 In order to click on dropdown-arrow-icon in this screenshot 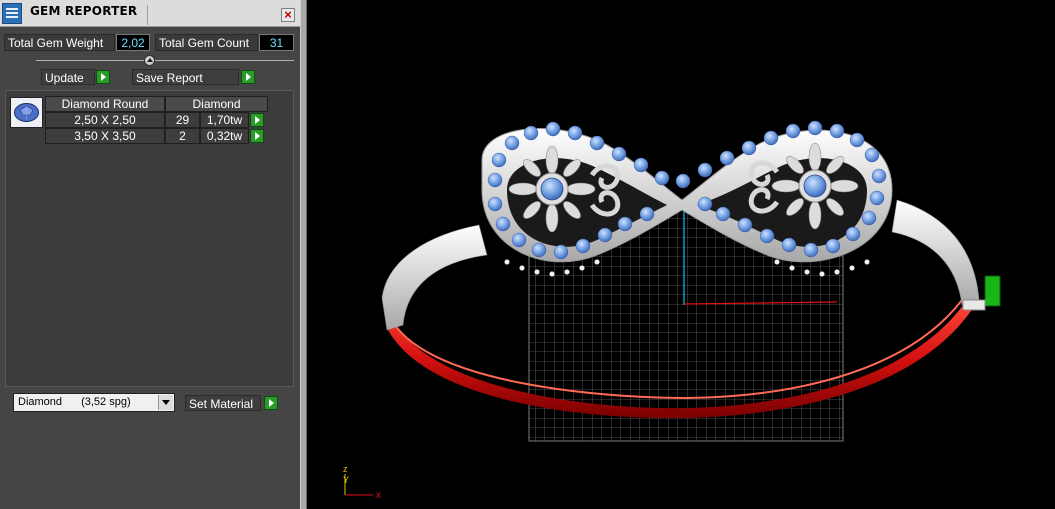, I will do `click(165, 402)`.